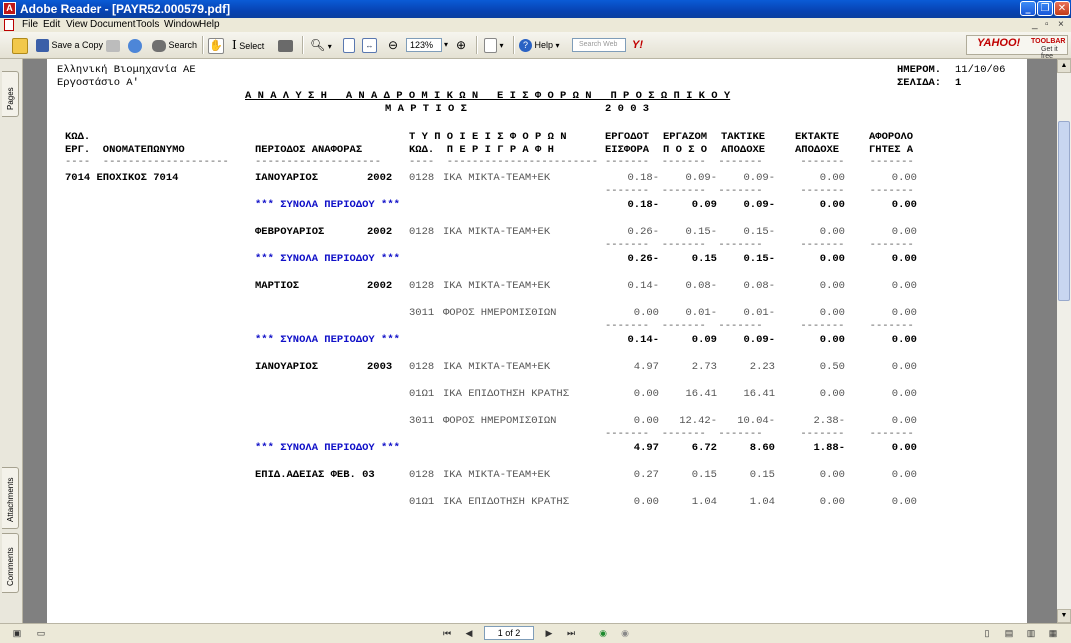 The width and height of the screenshot is (1071, 643). What do you see at coordinates (704, 475) in the screenshot?
I see `amount-cell: 0.15` at bounding box center [704, 475].